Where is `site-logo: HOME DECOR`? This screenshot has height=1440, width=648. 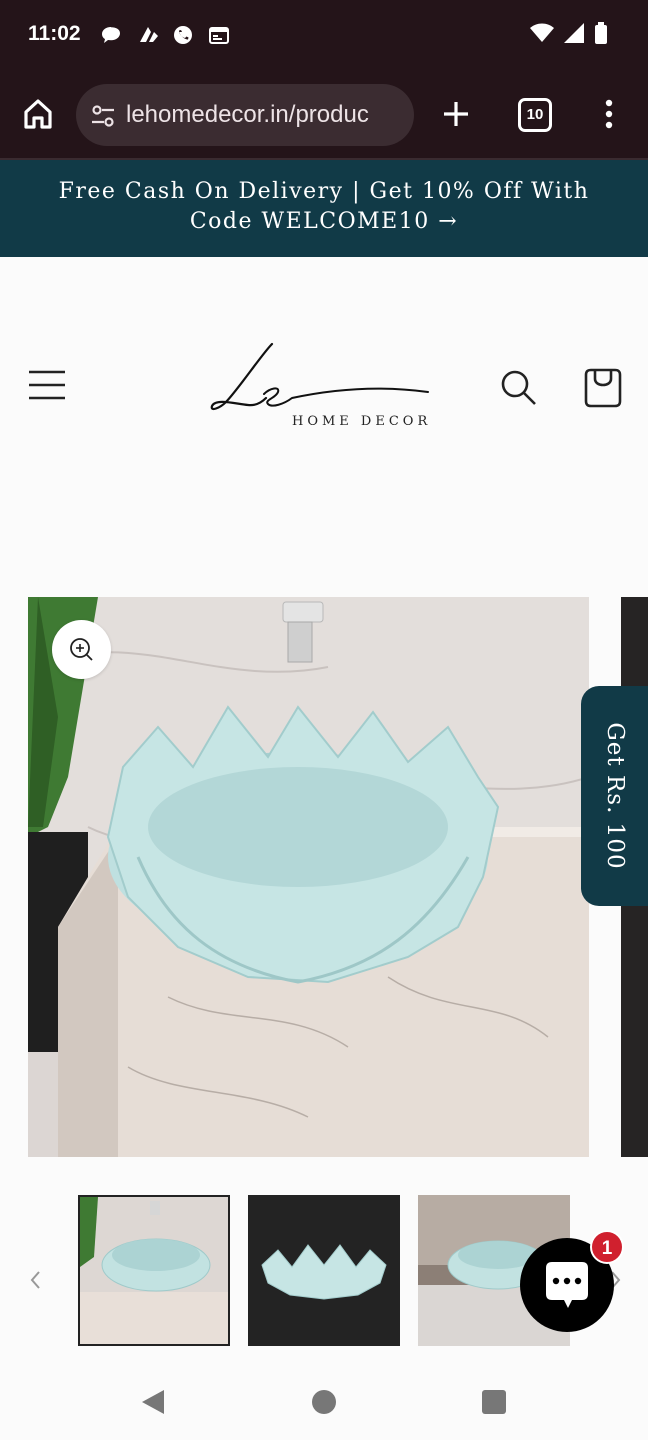
site-logo: HOME DECOR is located at coordinates (320, 387).